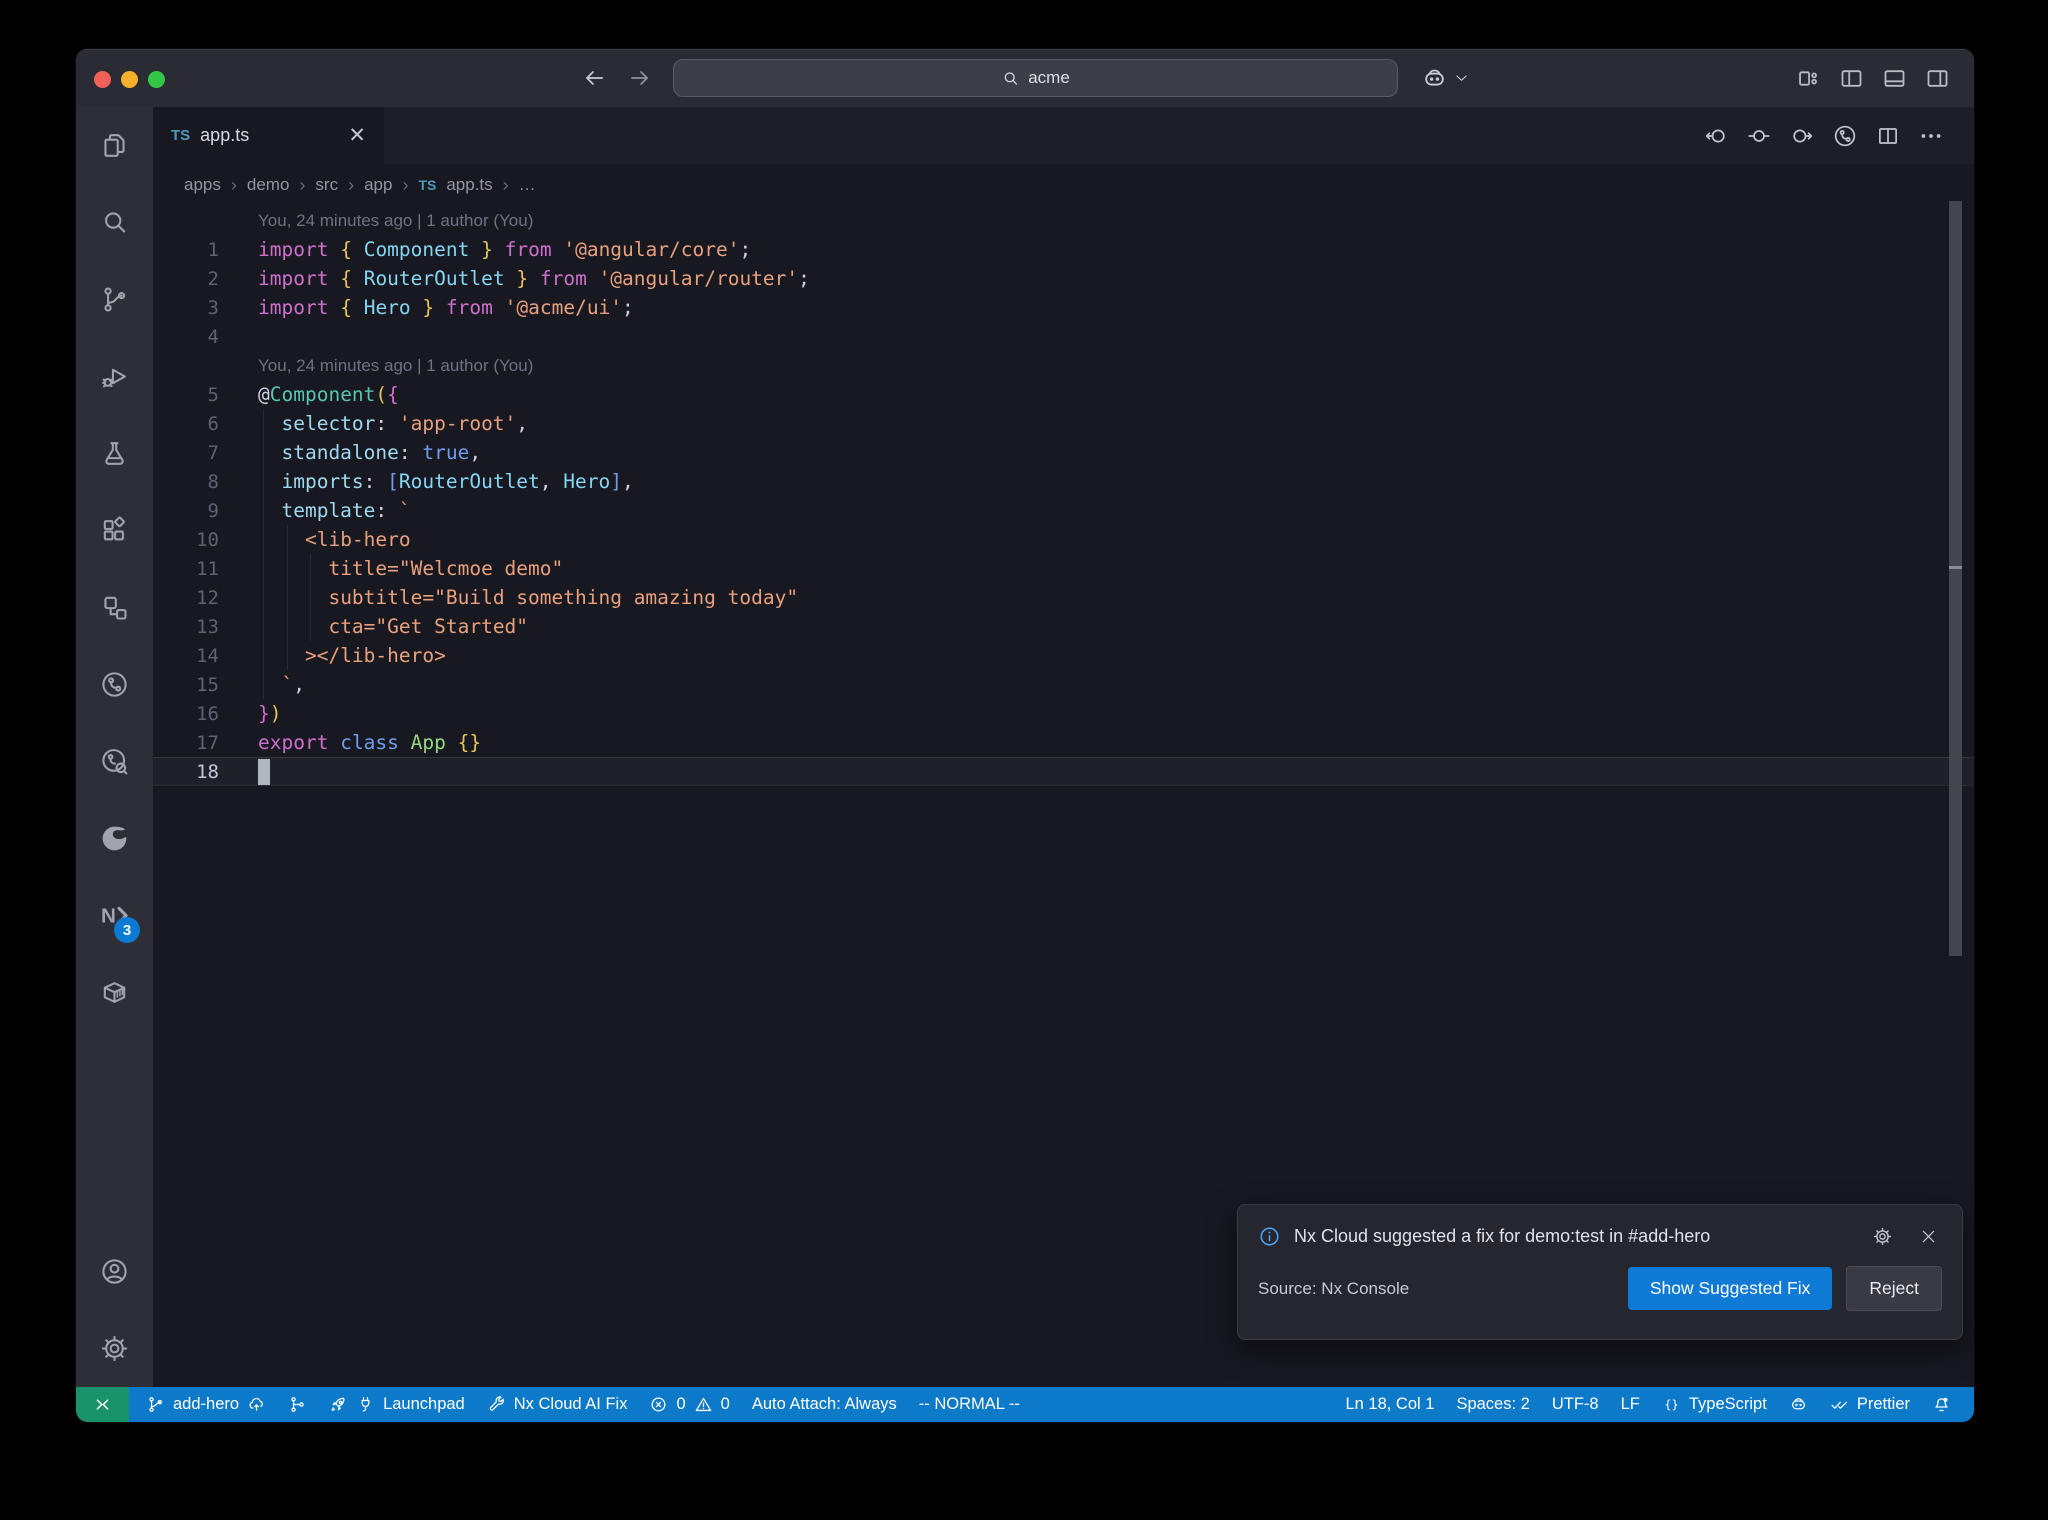 The width and height of the screenshot is (2048, 1520). I want to click on activity-bar-item-settings, so click(114, 1348).